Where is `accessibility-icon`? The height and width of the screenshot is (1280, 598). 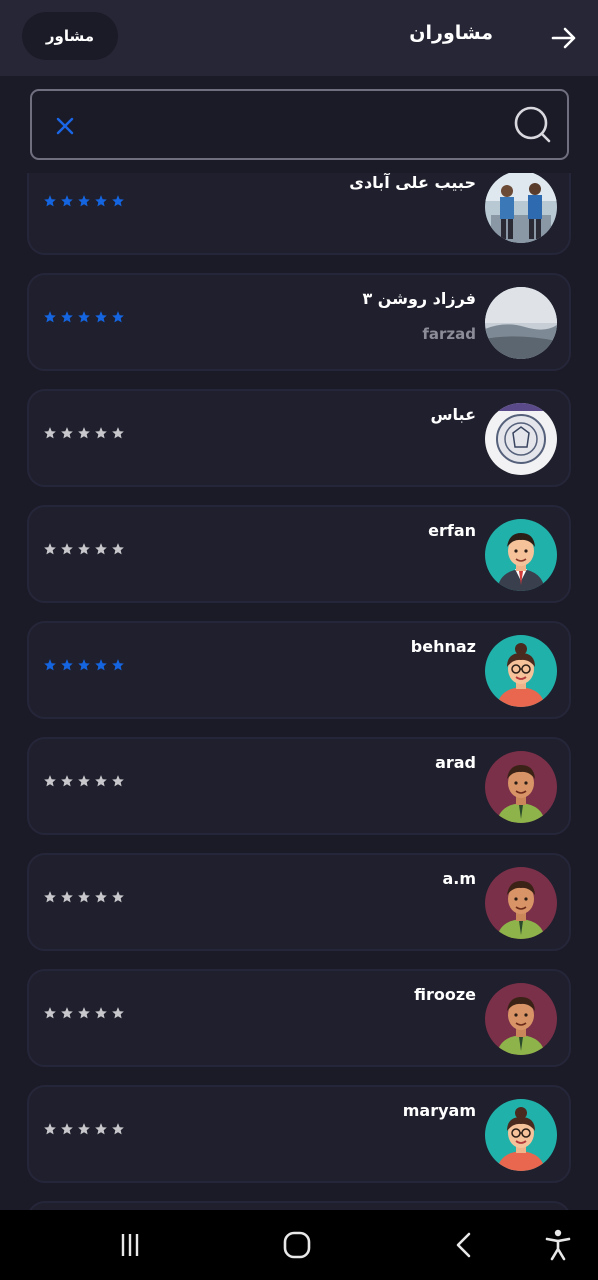 accessibility-icon is located at coordinates (558, 1245).